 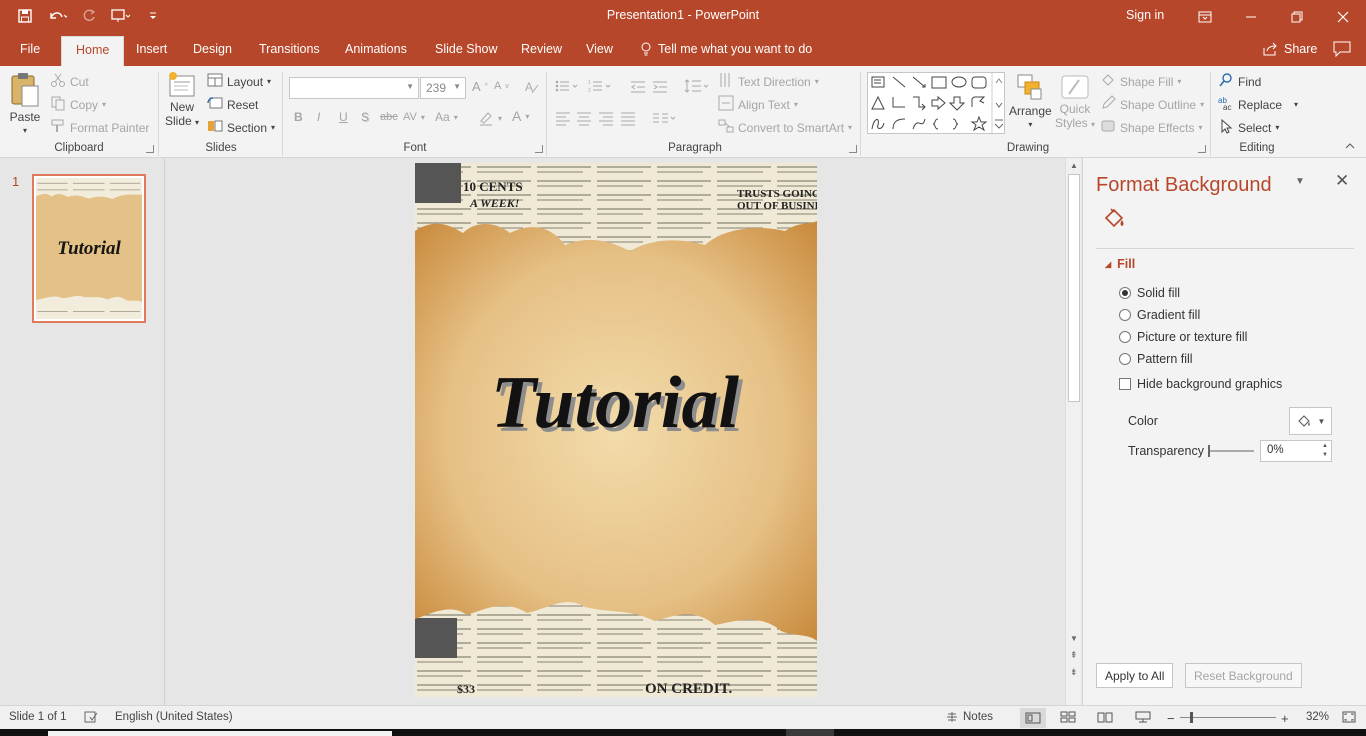 I want to click on character-spacing-button: AV ▾, so click(x=414, y=117).